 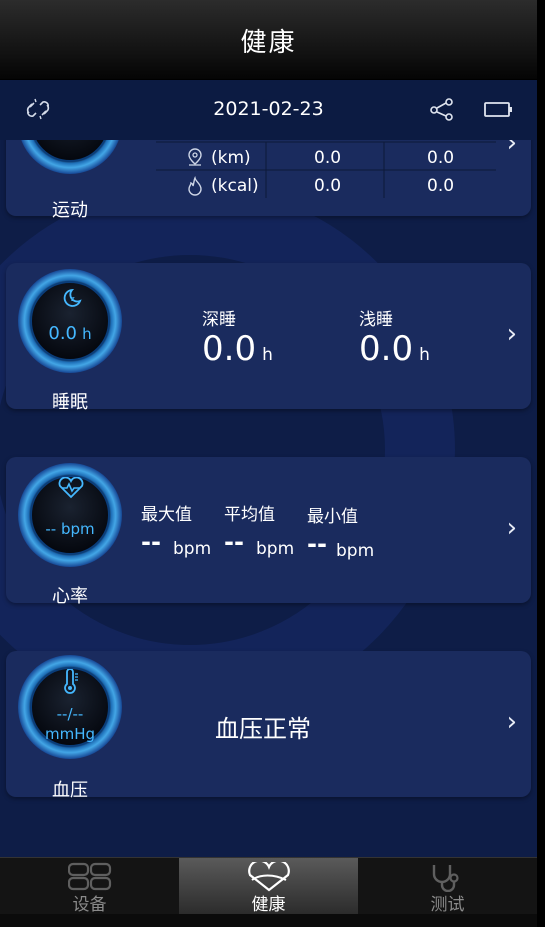 I want to click on light-sleep-label: 浅睡, so click(x=376, y=320).